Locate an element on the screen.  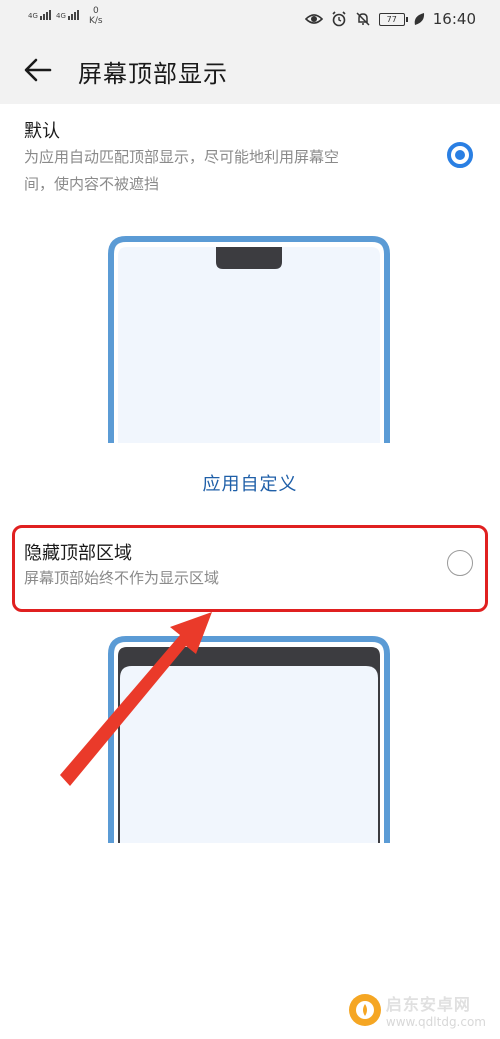
watermark-url: www.qdltdg.com is located at coordinates (435, 1022).